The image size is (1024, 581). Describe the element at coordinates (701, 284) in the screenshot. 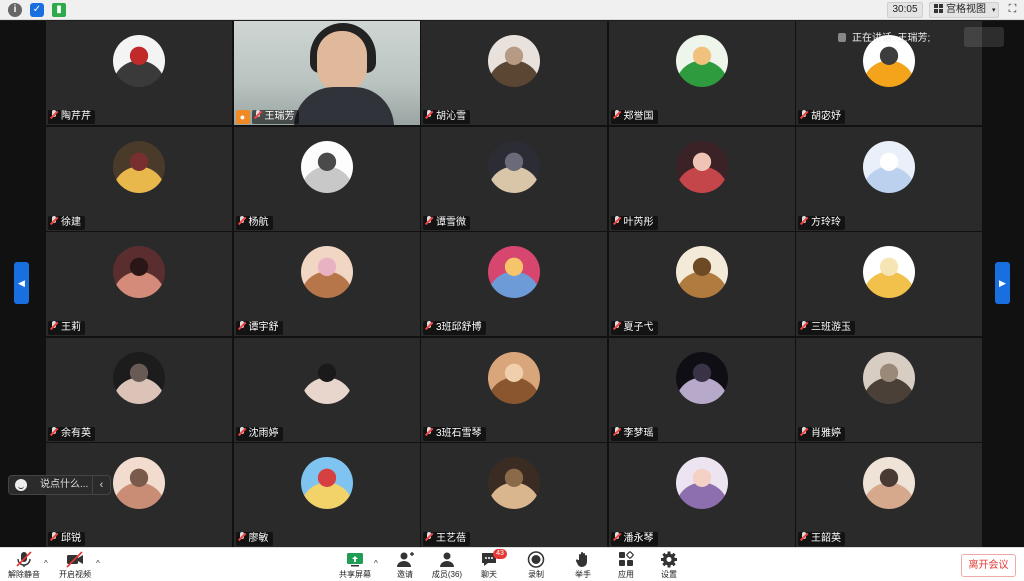

I see `participant-tile: 夏子弋` at that location.